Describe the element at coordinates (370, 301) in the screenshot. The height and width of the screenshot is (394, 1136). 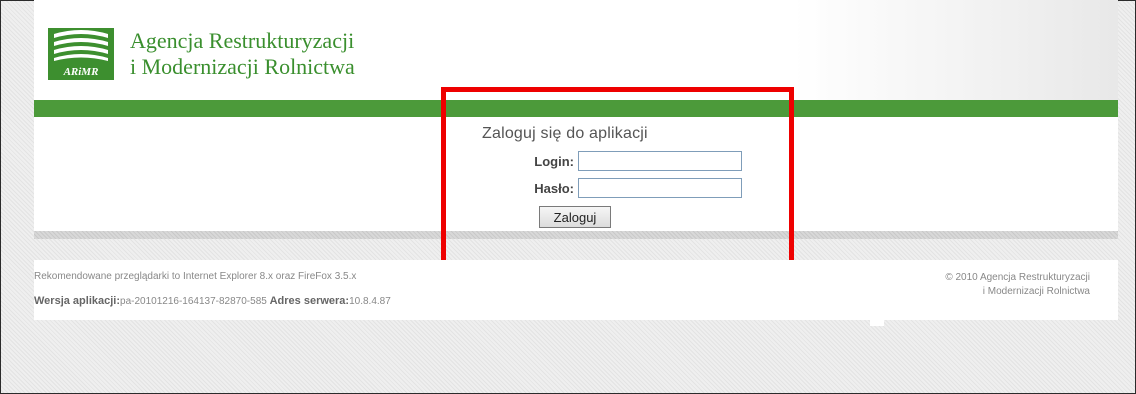
I see `server-value: 10.8.4.87` at that location.